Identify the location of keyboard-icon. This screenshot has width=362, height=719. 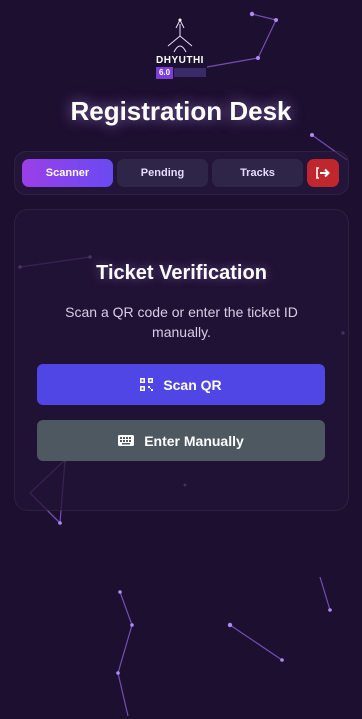
(126, 440).